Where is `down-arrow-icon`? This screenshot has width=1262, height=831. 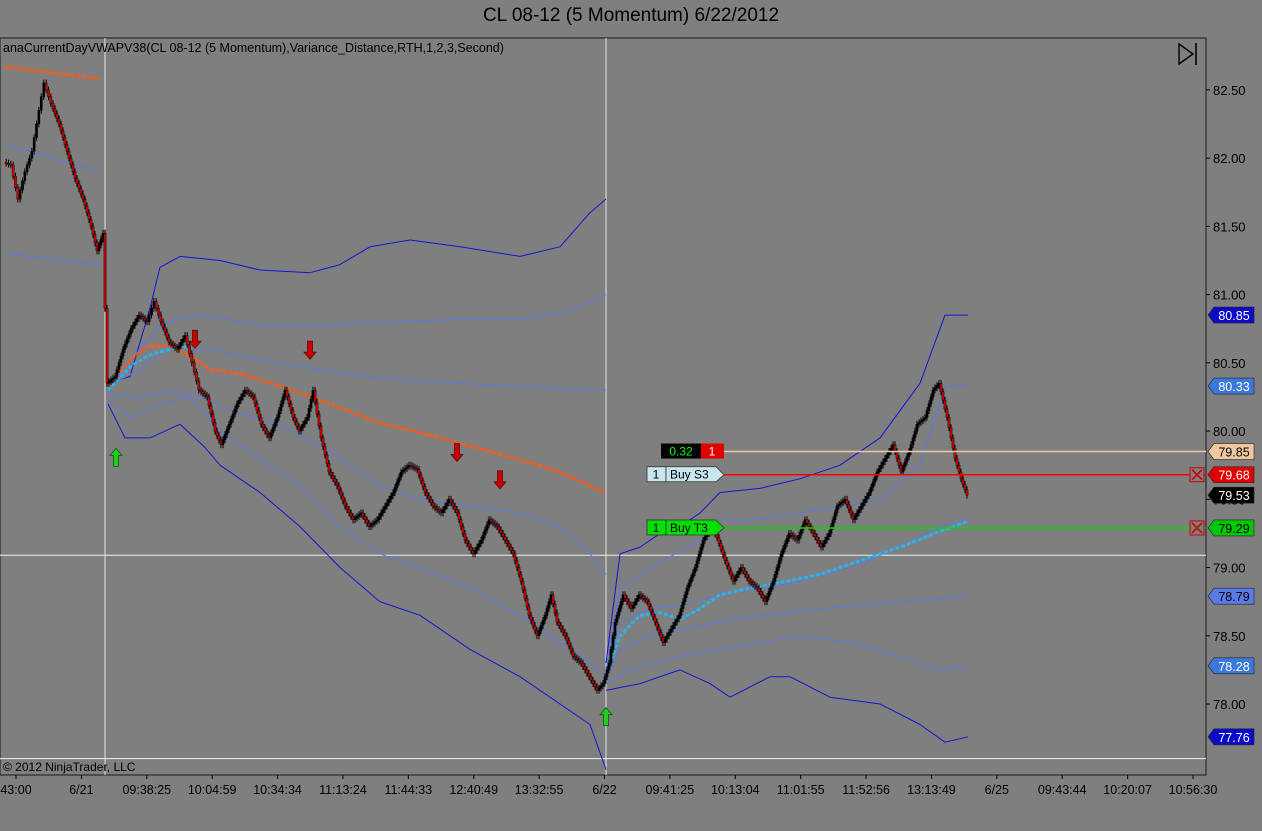 down-arrow-icon is located at coordinates (500, 480).